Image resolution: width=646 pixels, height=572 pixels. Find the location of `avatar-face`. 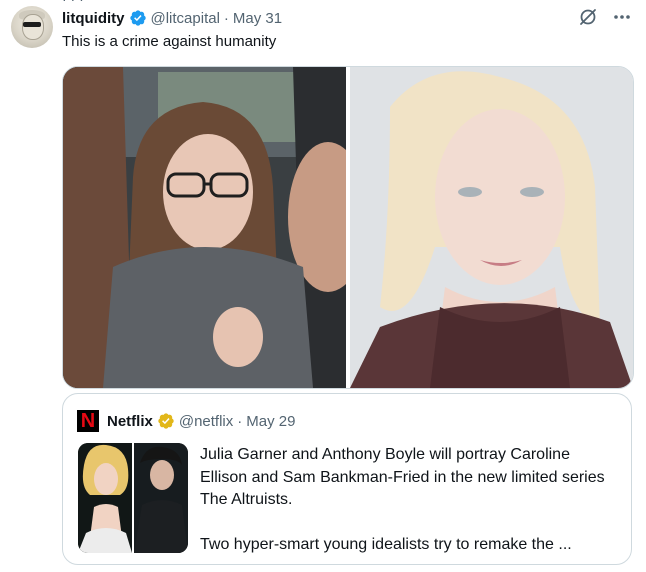

avatar-face is located at coordinates (33, 27).